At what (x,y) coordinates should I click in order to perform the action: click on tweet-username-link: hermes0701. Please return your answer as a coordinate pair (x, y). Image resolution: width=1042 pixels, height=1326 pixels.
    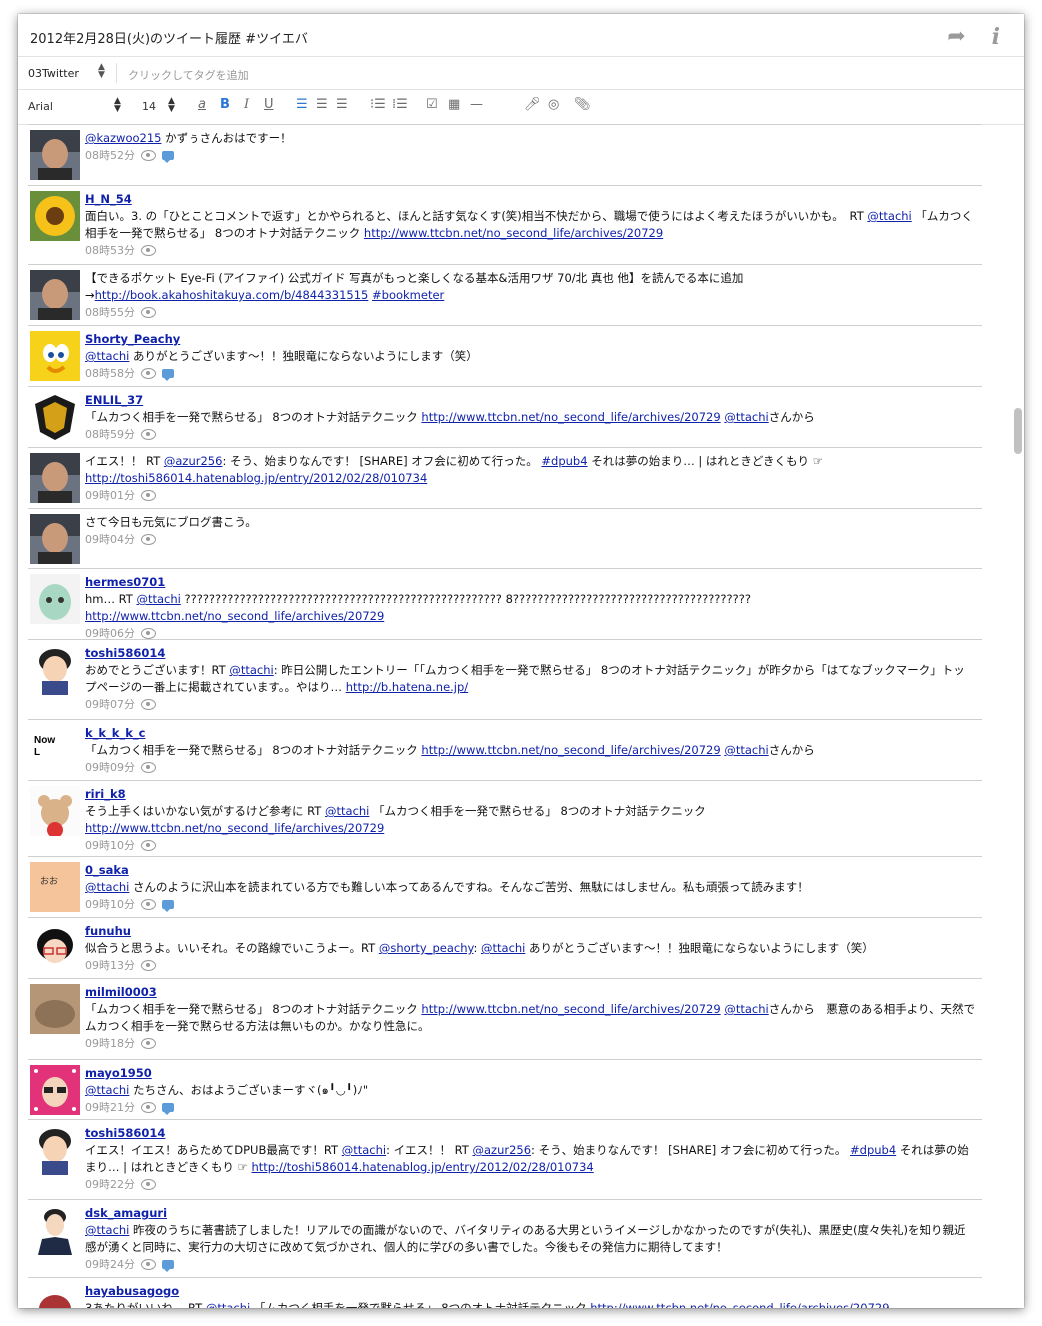
    Looking at the image, I should click on (125, 582).